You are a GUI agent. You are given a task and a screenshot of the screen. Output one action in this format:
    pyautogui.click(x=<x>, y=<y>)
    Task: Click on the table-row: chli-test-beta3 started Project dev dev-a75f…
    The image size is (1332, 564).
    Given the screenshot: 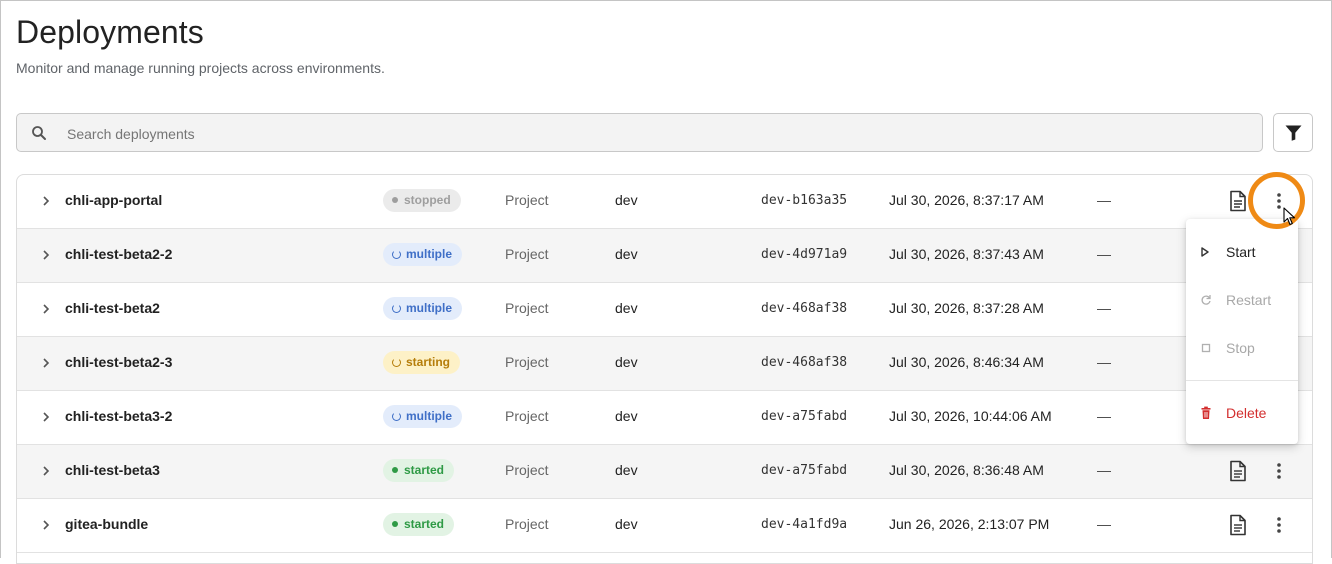 What is the action you would take?
    pyautogui.click(x=664, y=472)
    